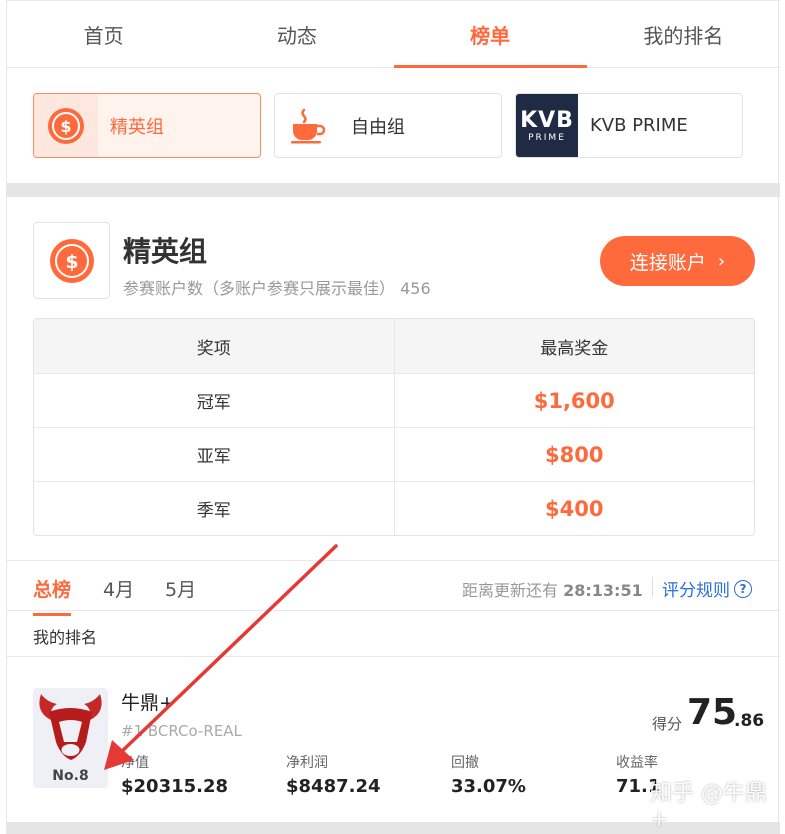  I want to click on update-countdown: 距离更新还有 28:13:51, so click(552, 589).